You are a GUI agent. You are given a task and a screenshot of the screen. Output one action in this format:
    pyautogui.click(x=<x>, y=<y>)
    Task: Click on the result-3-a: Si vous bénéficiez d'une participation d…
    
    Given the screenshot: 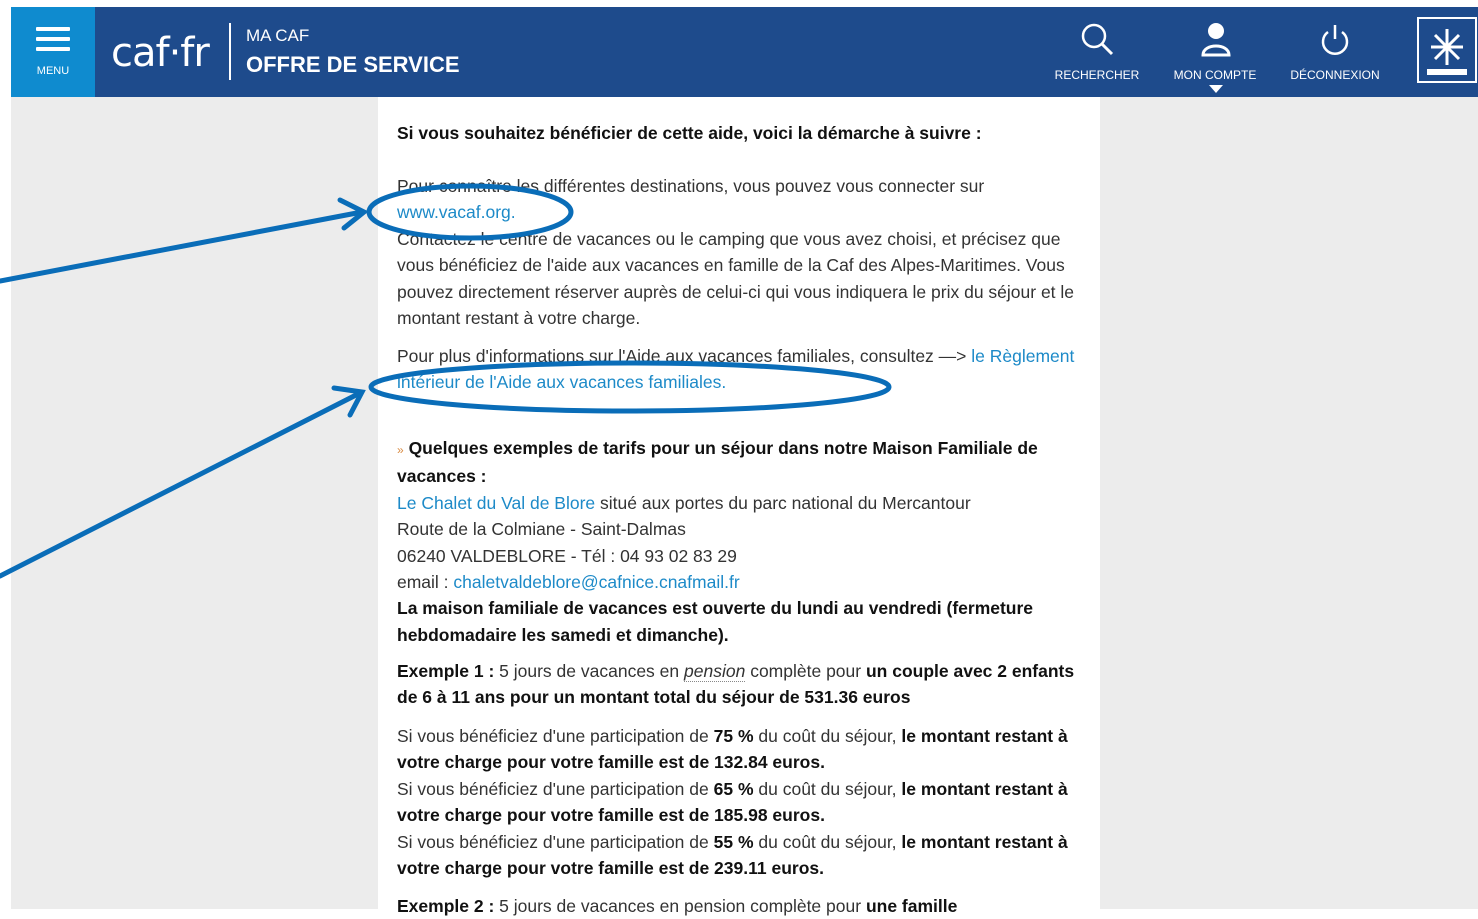 What is the action you would take?
    pyautogui.click(x=553, y=841)
    